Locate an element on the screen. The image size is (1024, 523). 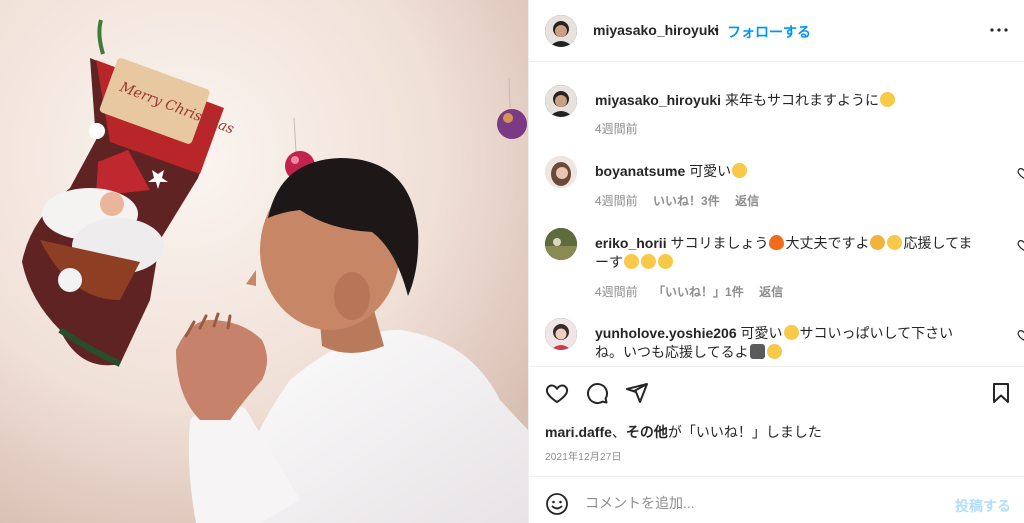
likes-summary: mari.daffe、その他が「いいね！」しました is located at coordinates (683, 432).